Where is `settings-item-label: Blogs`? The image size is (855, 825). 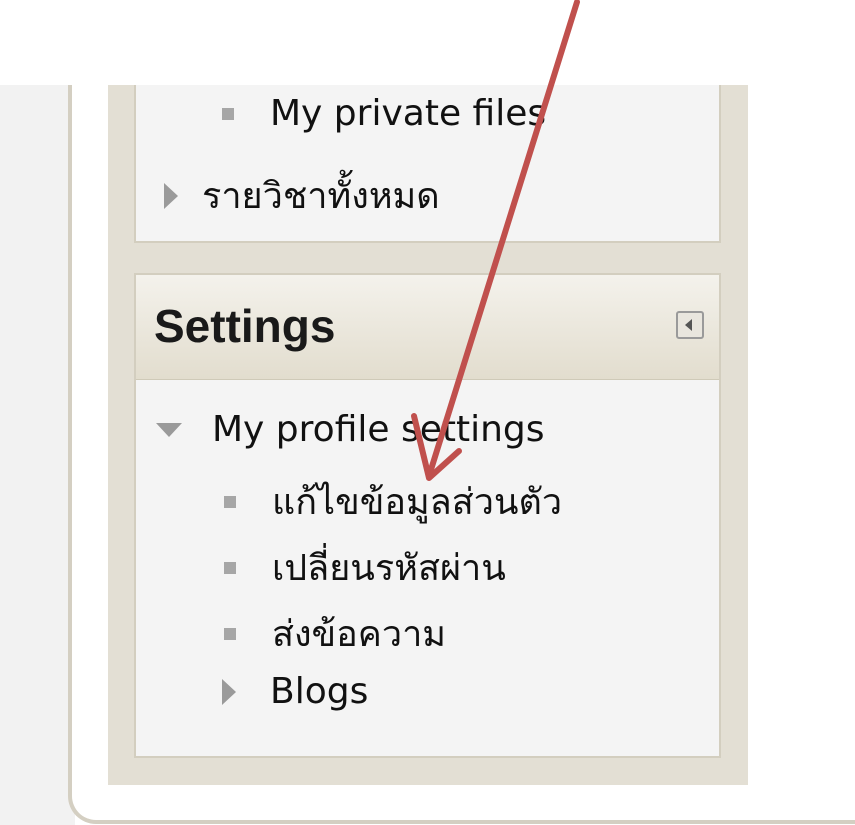
settings-item-label: Blogs is located at coordinates (319, 691).